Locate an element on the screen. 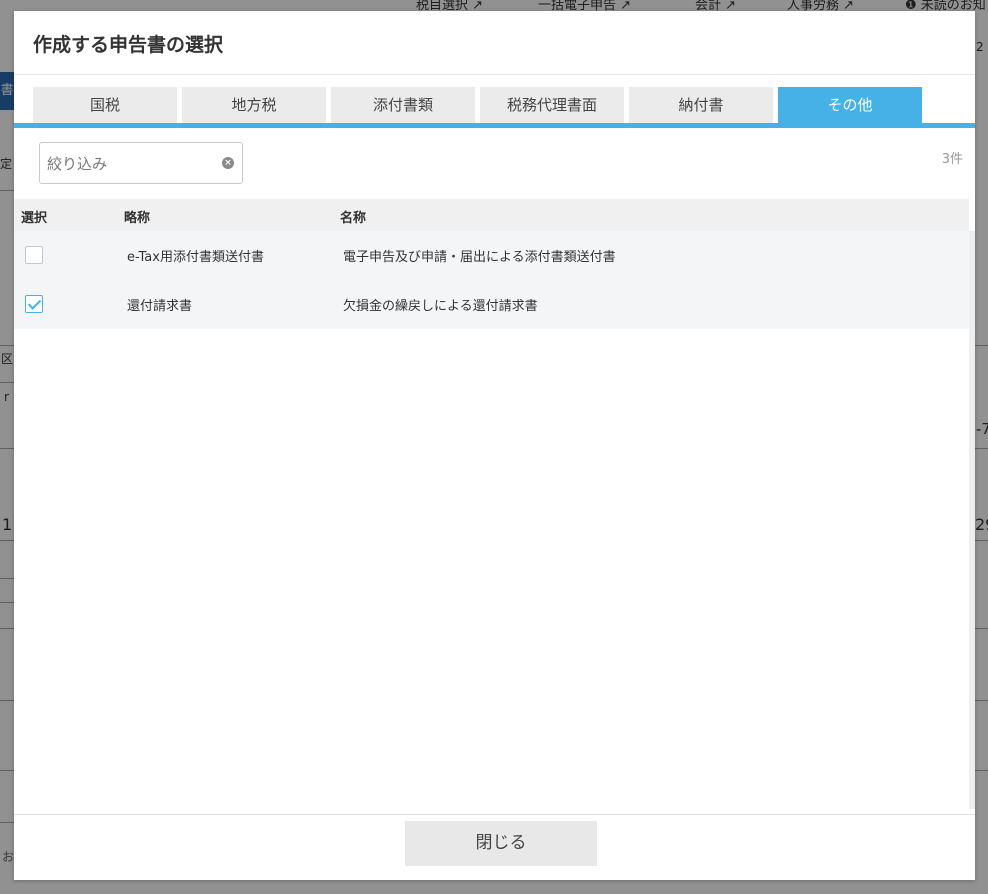 The height and width of the screenshot is (894, 988). tab-payment-slips: 納付書 is located at coordinates (701, 105).